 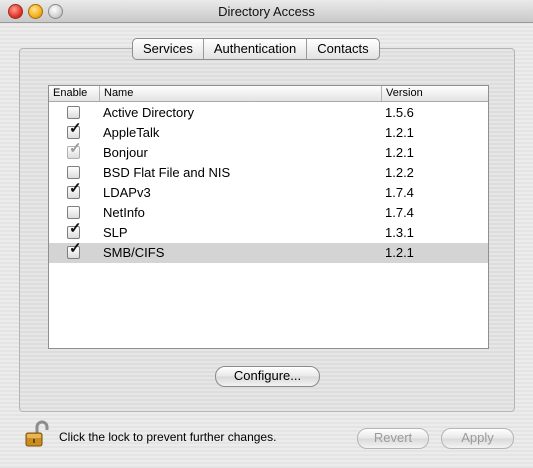 What do you see at coordinates (131, 132) in the screenshot?
I see `service-name: AppleTalk` at bounding box center [131, 132].